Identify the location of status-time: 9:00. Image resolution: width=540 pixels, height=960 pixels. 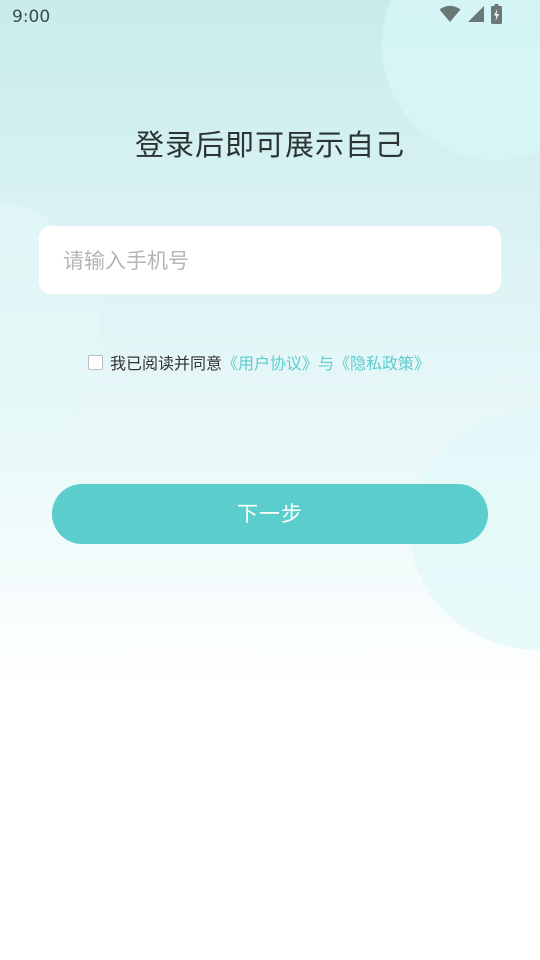
(31, 17).